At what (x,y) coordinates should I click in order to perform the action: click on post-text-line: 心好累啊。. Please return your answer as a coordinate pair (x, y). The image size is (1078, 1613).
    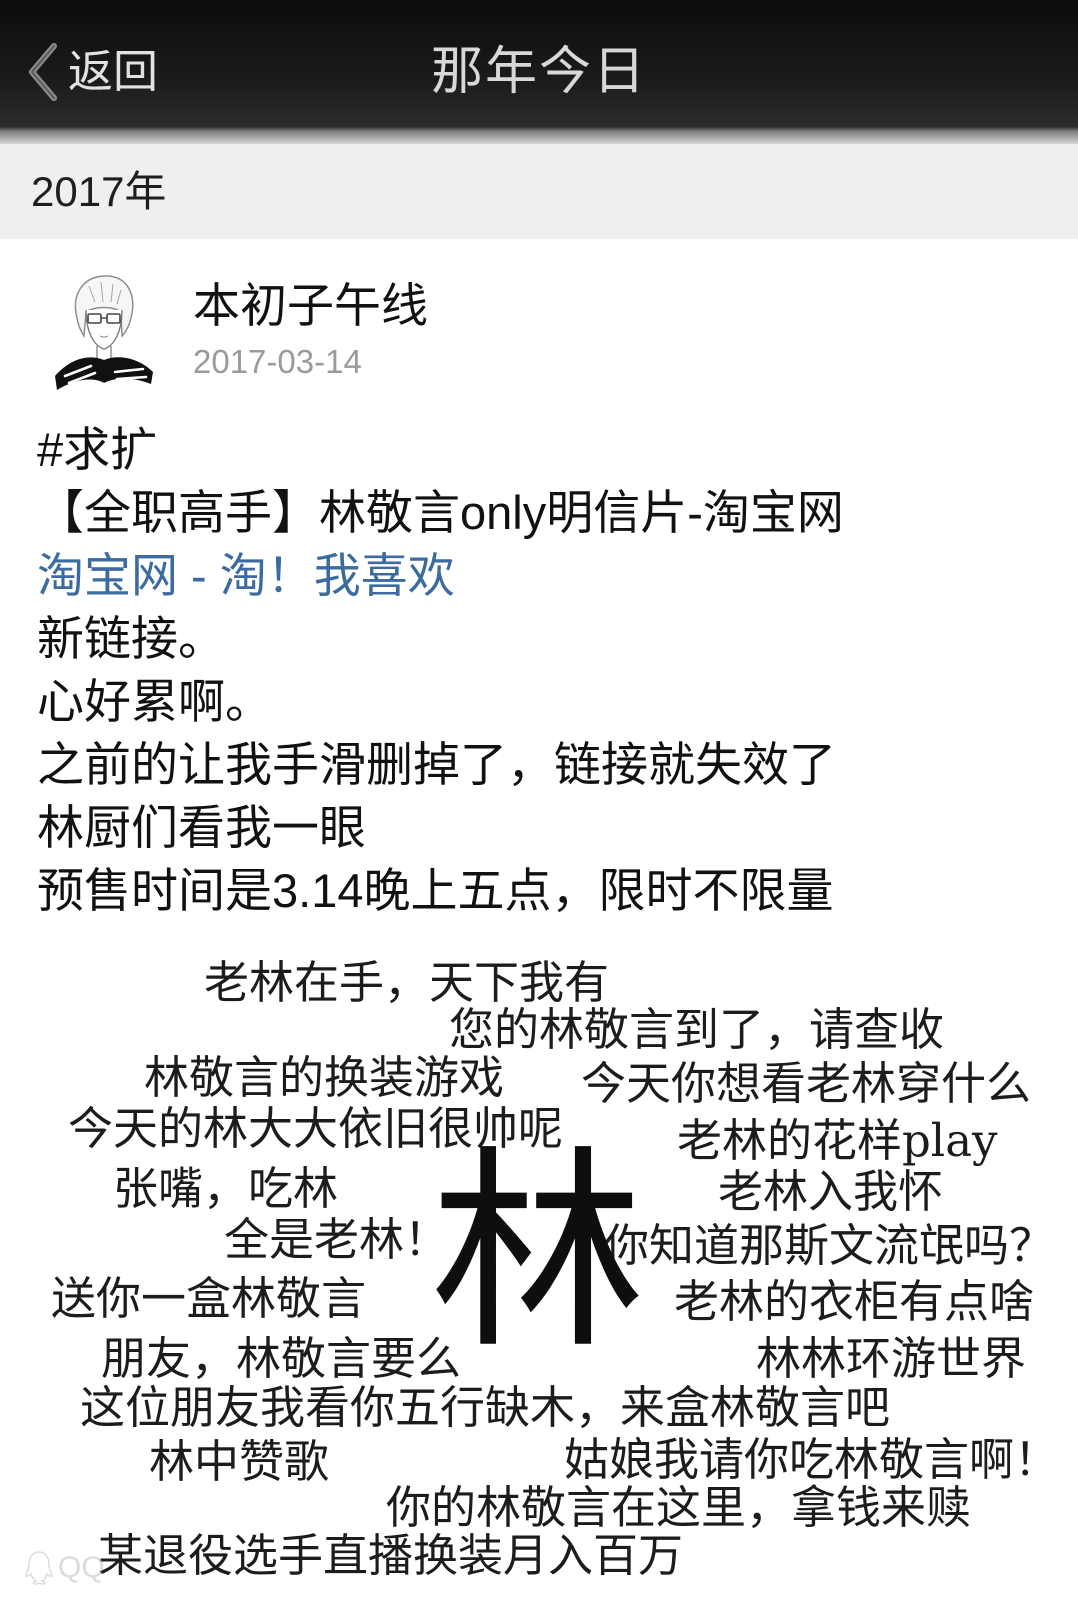
    Looking at the image, I should click on (154, 701).